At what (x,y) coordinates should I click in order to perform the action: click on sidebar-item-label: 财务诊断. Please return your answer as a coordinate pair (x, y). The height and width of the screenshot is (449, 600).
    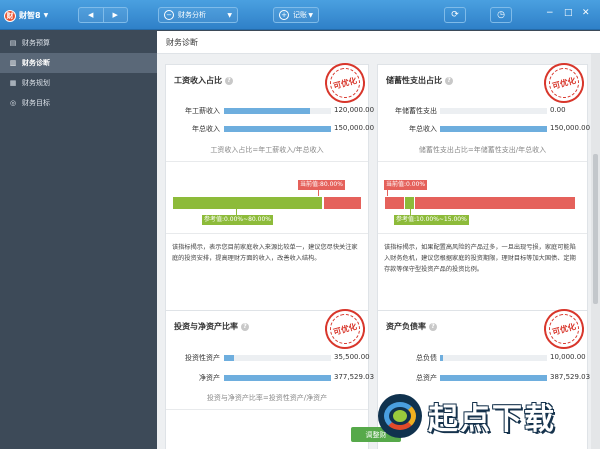
    Looking at the image, I should click on (36, 63).